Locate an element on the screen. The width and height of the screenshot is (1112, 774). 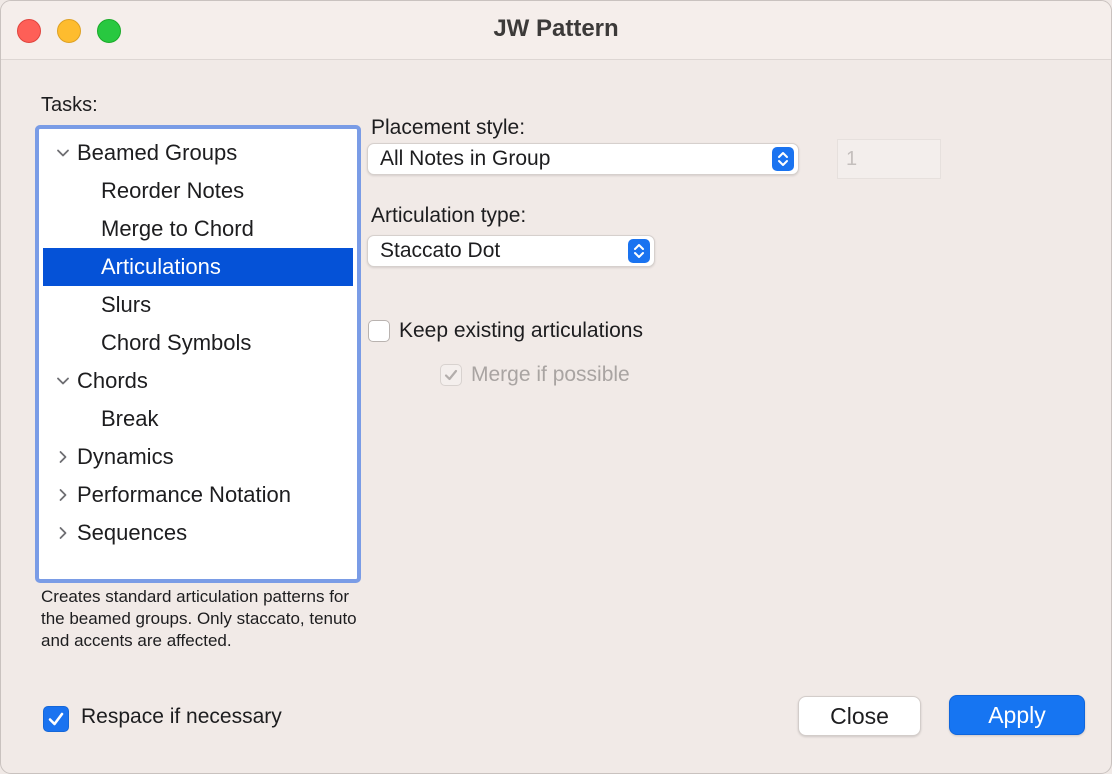
close-button: Close is located at coordinates (859, 716).